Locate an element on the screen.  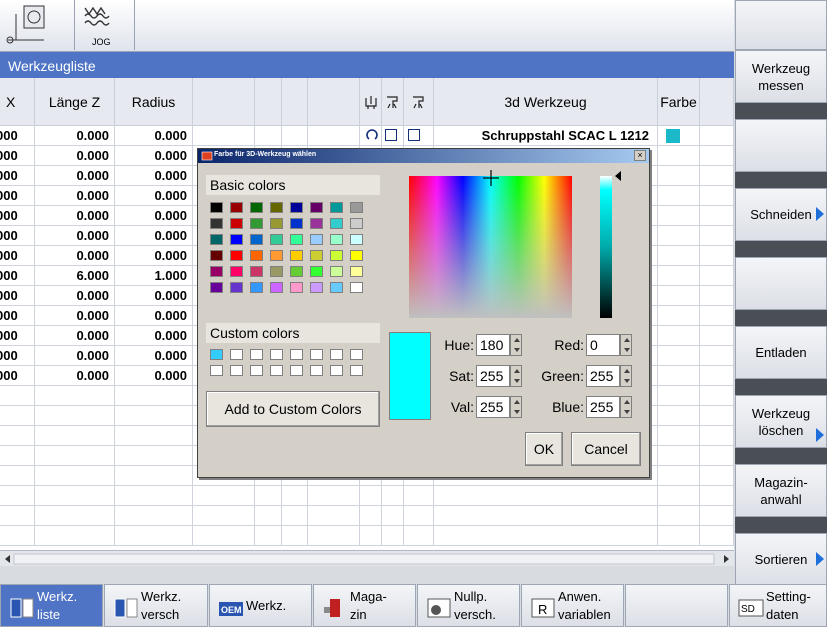
close-button: × is located at coordinates (640, 155).